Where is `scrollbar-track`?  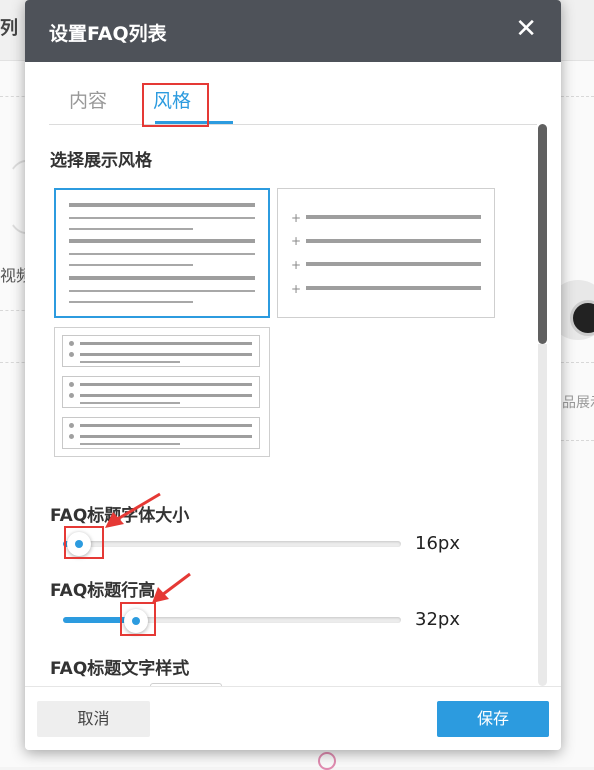 scrollbar-track is located at coordinates (542, 515).